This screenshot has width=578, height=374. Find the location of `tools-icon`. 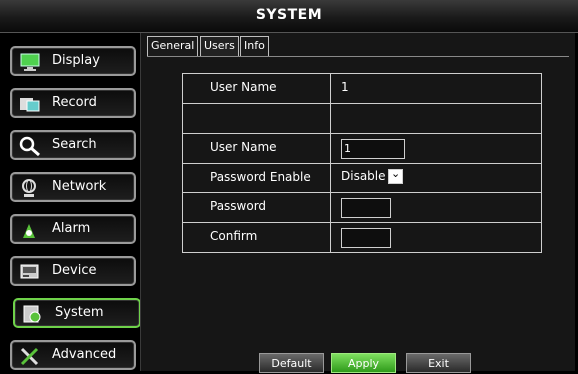

tools-icon is located at coordinates (29, 356).